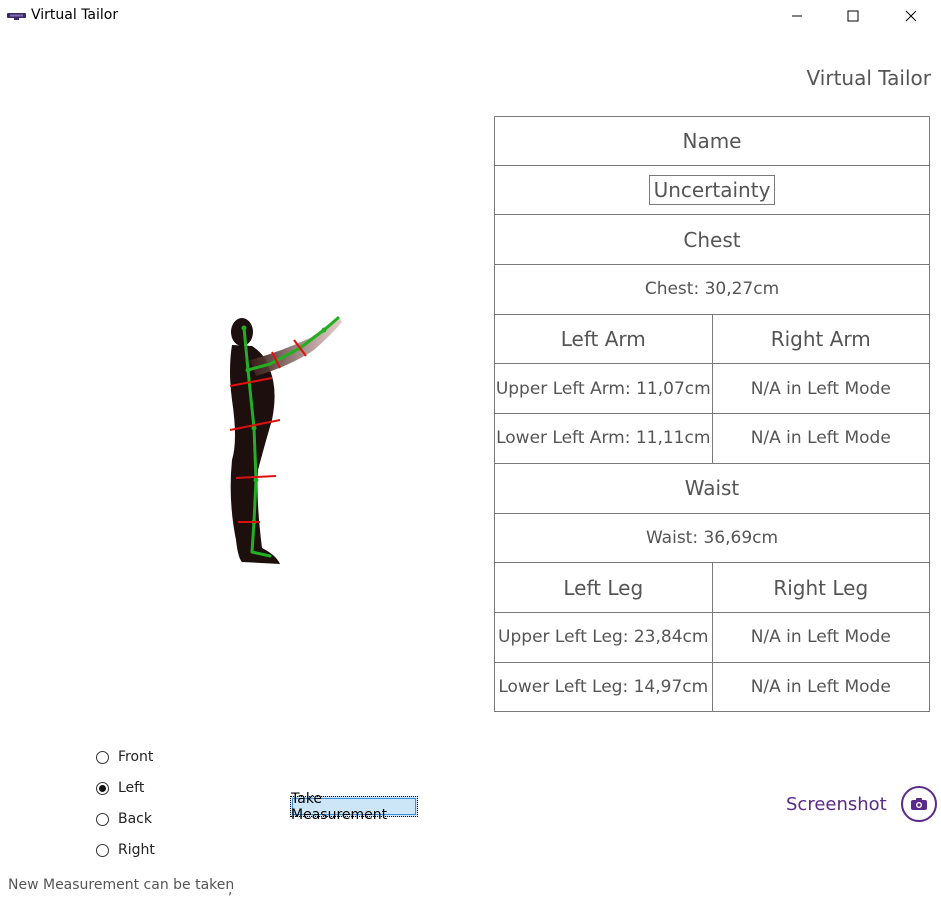 The image size is (941, 904). Describe the element at coordinates (821, 637) in the screenshot. I see `upper-right-leg-value: N/A in Left Mode` at that location.